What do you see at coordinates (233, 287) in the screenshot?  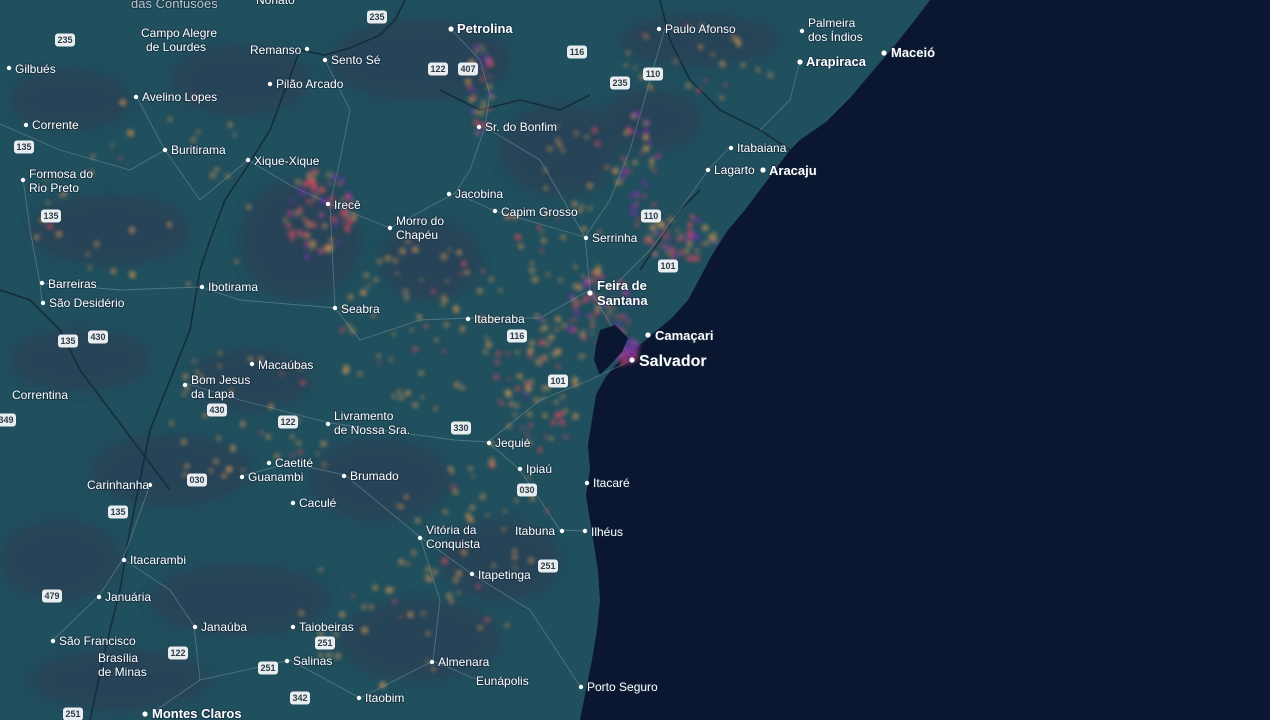 I see `city-label-ibotirama: Ibotirama` at bounding box center [233, 287].